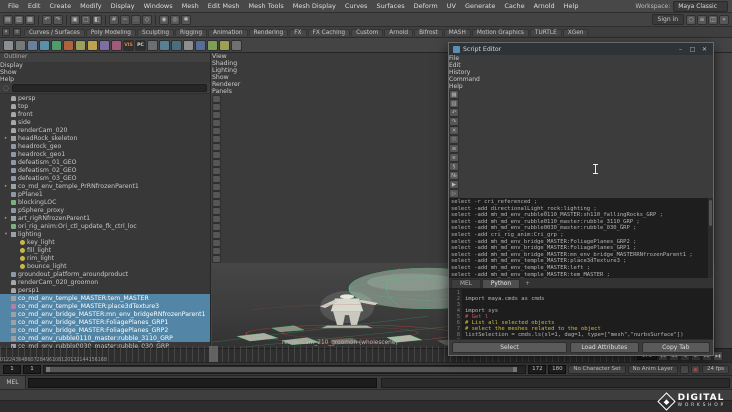  What do you see at coordinates (202, 382) in the screenshot?
I see `command-input` at bounding box center [202, 382].